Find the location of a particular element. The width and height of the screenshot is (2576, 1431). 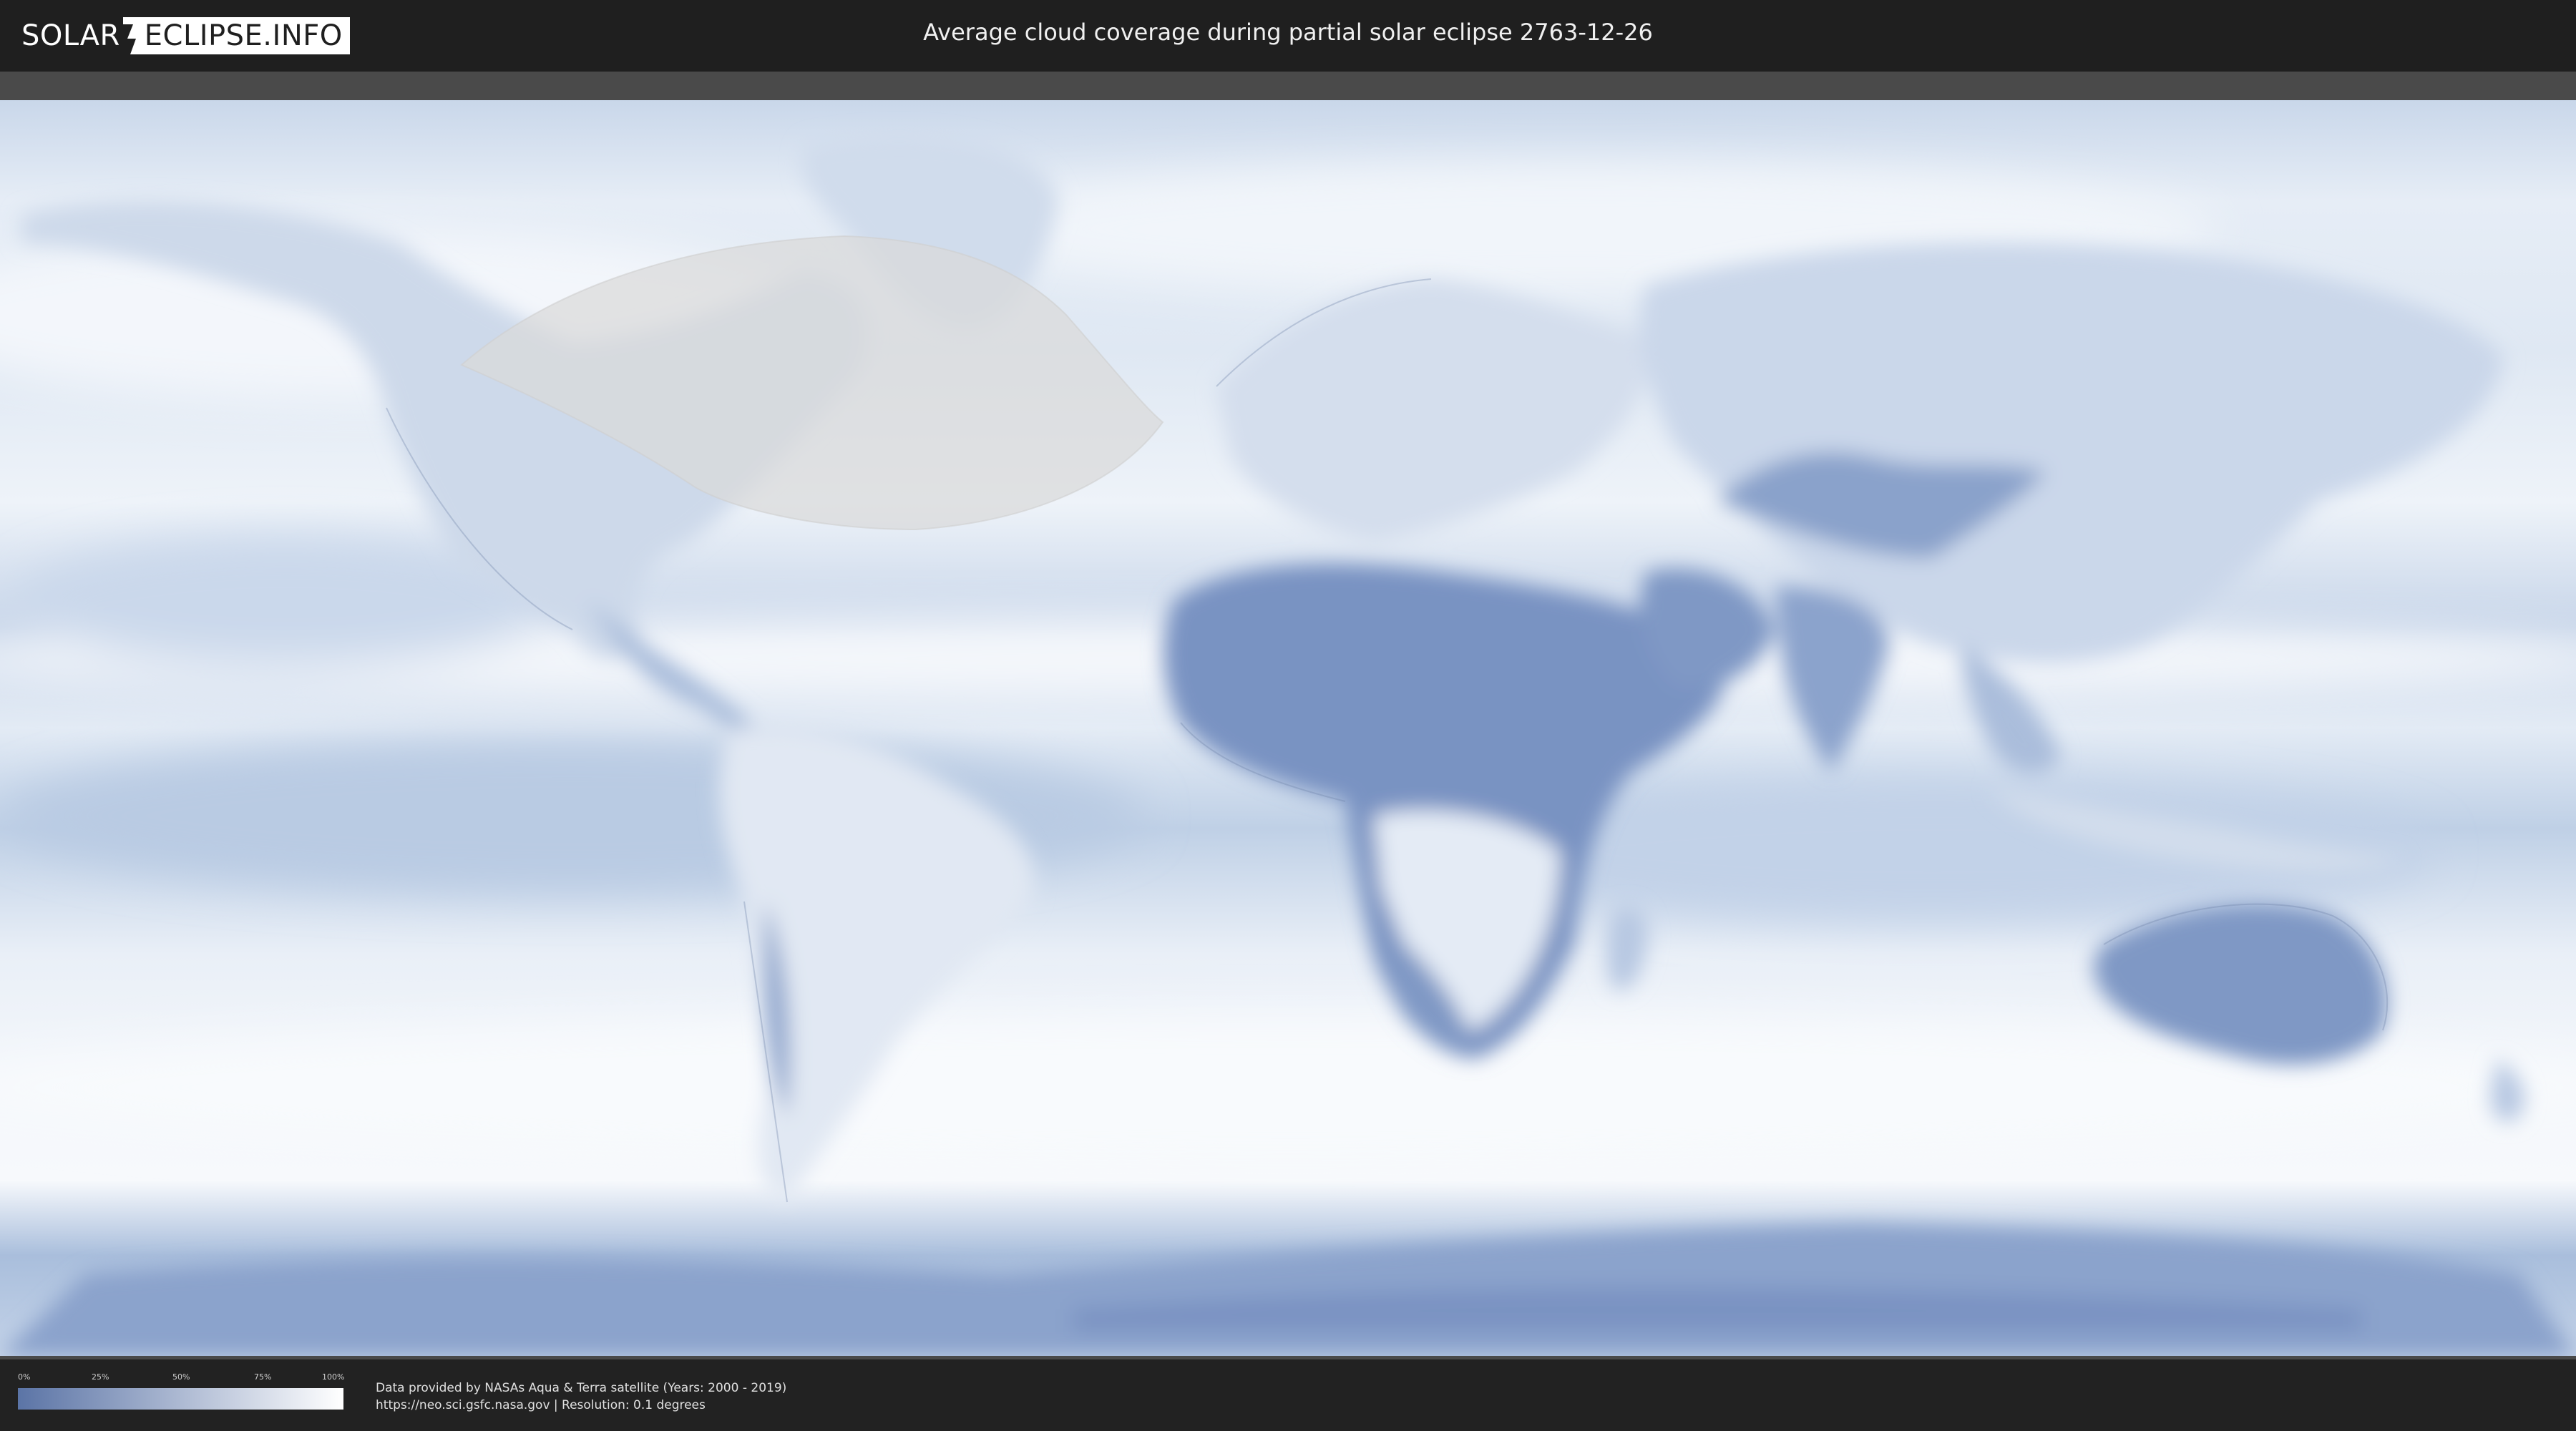

cloud-coverage-legend: 0% 25% 50% 75% 100% is located at coordinates (181, 1393).